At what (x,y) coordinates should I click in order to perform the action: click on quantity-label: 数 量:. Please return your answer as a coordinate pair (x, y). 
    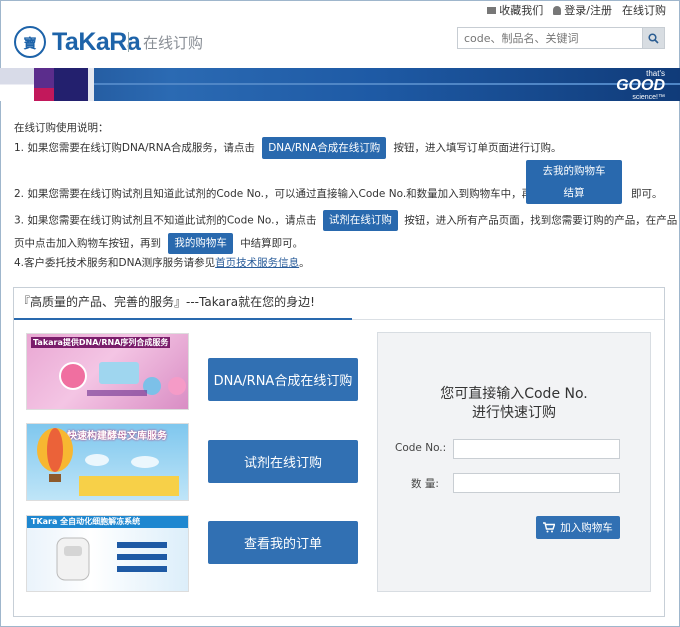
    Looking at the image, I should click on (425, 484).